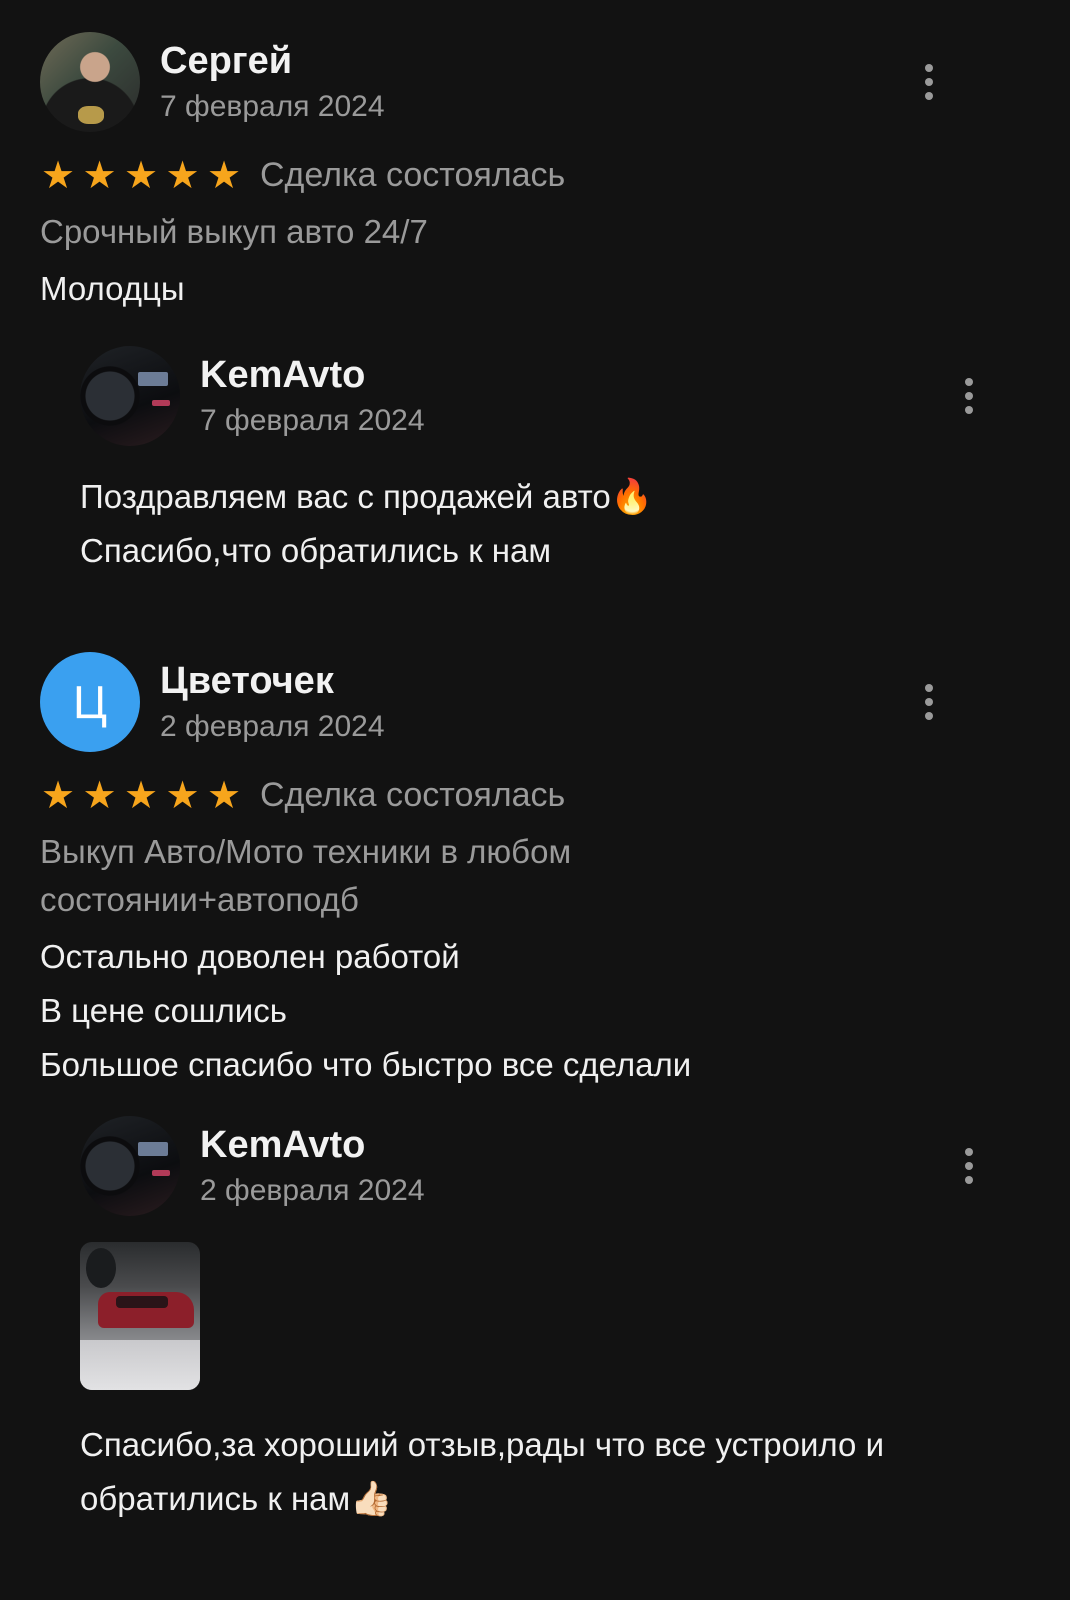  Describe the element at coordinates (535, 82) in the screenshot. I see `review-header: Сергей 7 февраля 2024` at that location.